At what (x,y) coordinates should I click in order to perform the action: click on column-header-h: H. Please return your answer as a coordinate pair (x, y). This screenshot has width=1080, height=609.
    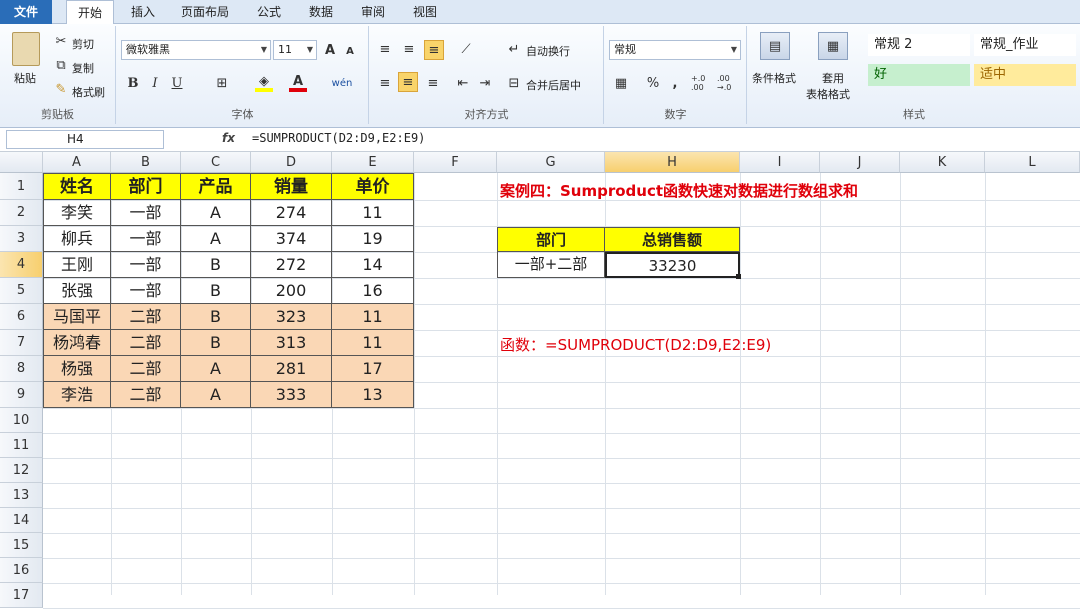
    Looking at the image, I should click on (672, 162).